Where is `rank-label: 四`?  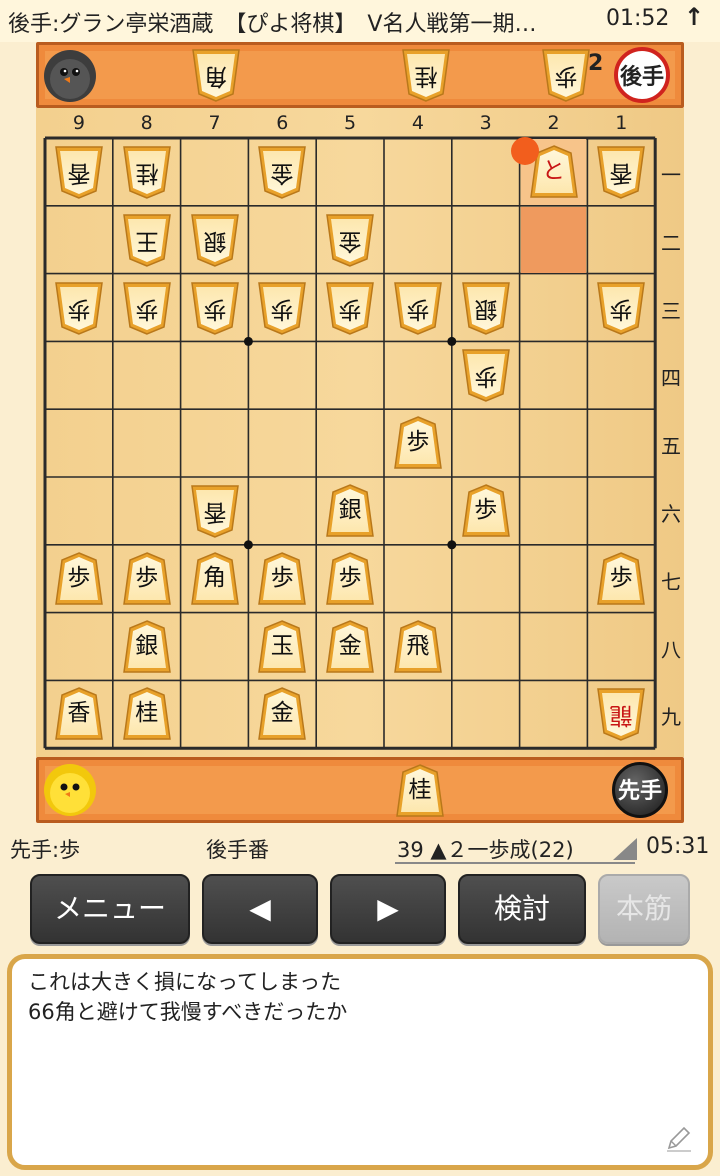
rank-label: 四 is located at coordinates (671, 378).